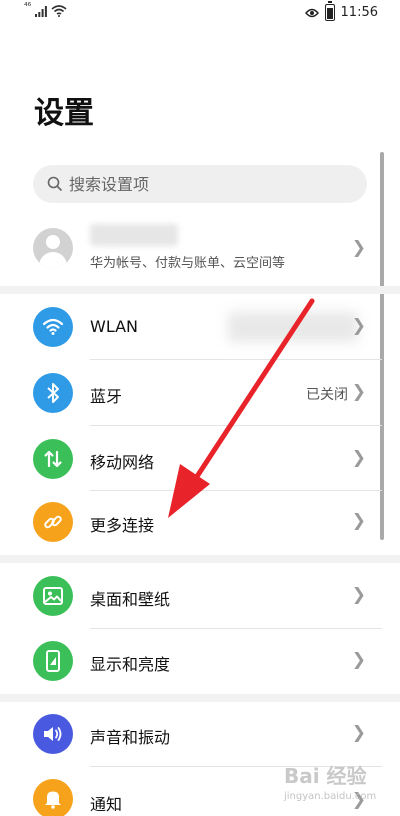 The width and height of the screenshot is (400, 816). I want to click on wlan-network-name-blurred, so click(293, 327).